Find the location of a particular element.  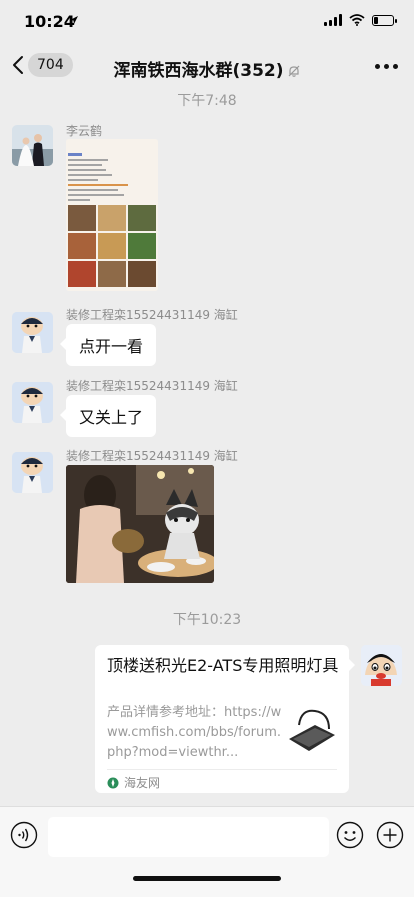

signal-icon is located at coordinates (333, 20).